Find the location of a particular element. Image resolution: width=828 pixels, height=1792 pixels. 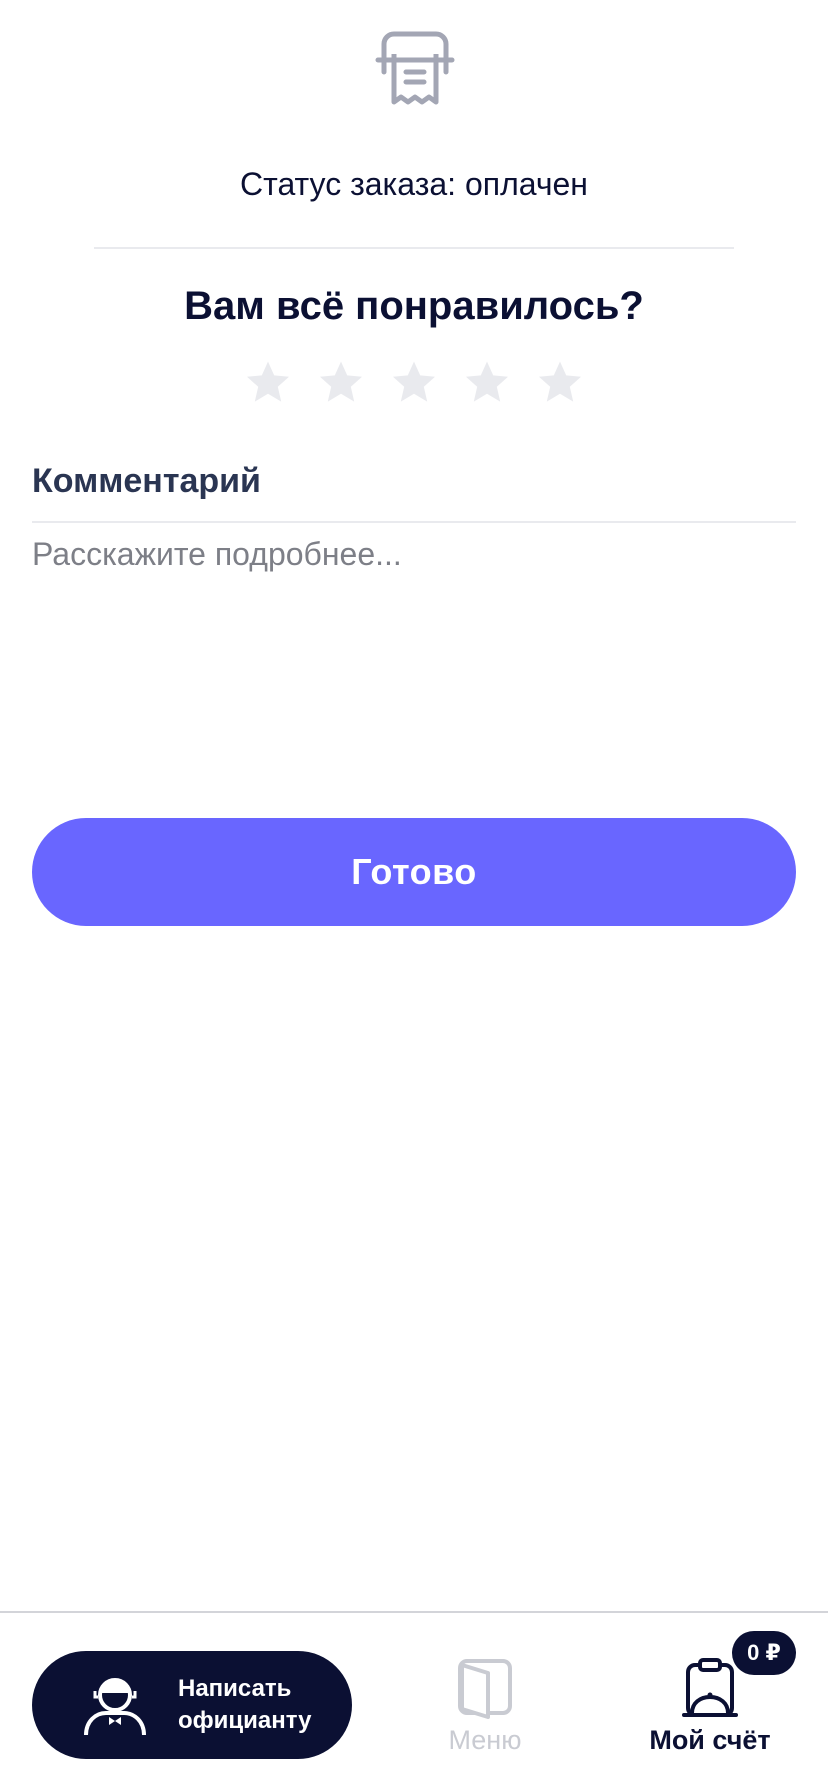

menu-book-icon is located at coordinates (485, 1689).